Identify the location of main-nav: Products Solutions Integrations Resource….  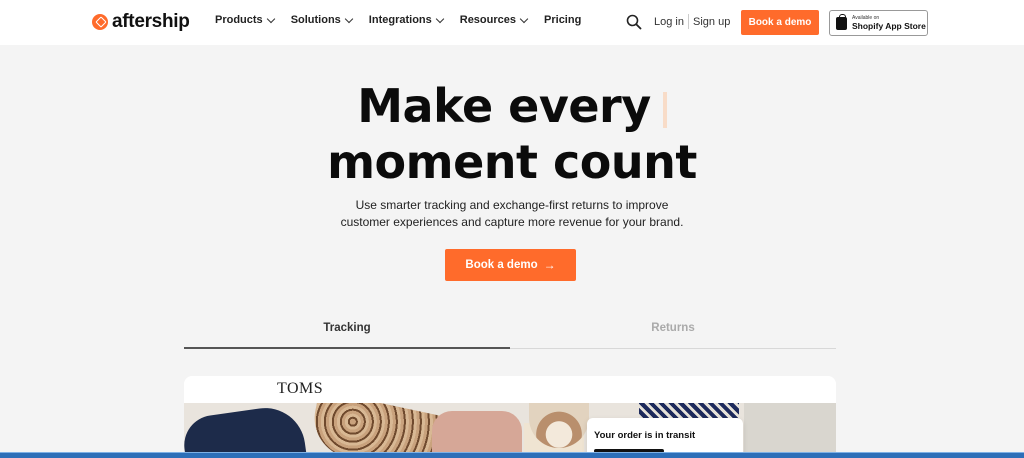
(406, 20).